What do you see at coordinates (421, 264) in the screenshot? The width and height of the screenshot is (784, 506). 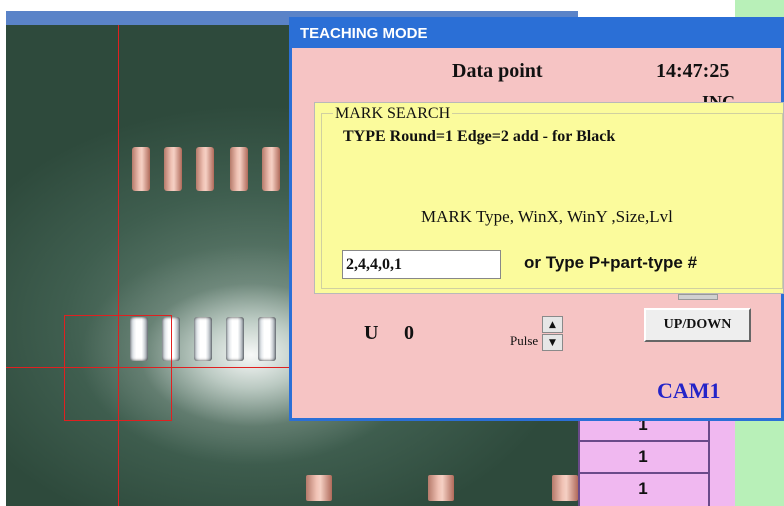 I see `mark-parameters-input` at bounding box center [421, 264].